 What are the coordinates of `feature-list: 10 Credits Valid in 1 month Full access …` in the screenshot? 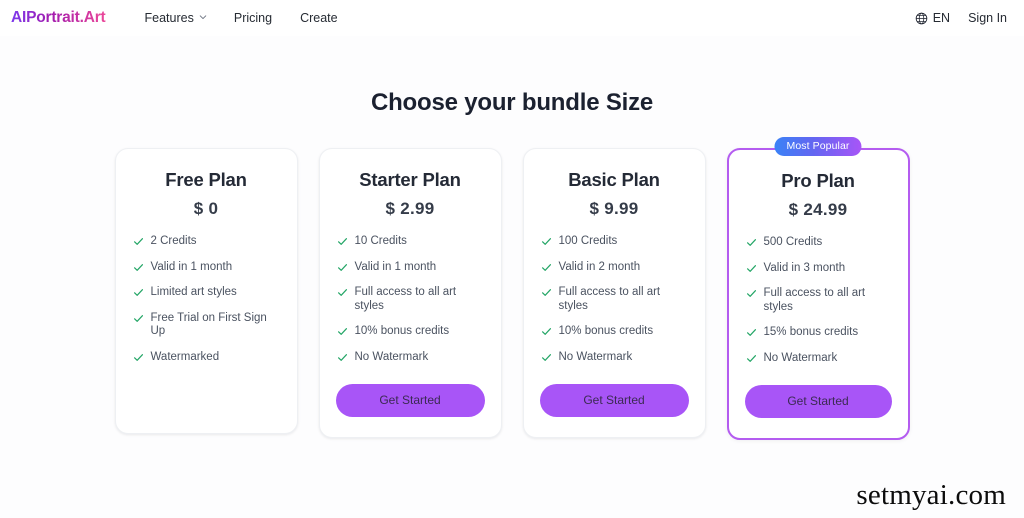 It's located at (410, 299).